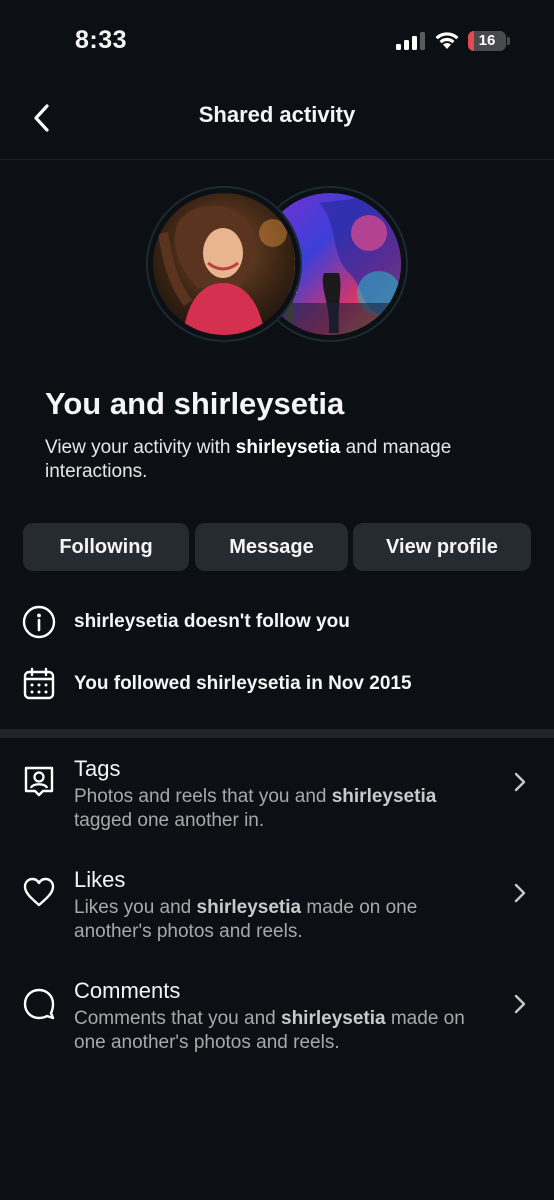 The height and width of the screenshot is (1200, 554). I want to click on followed-since-text: You followed shirleysetia in Nov 2015, so click(243, 683).